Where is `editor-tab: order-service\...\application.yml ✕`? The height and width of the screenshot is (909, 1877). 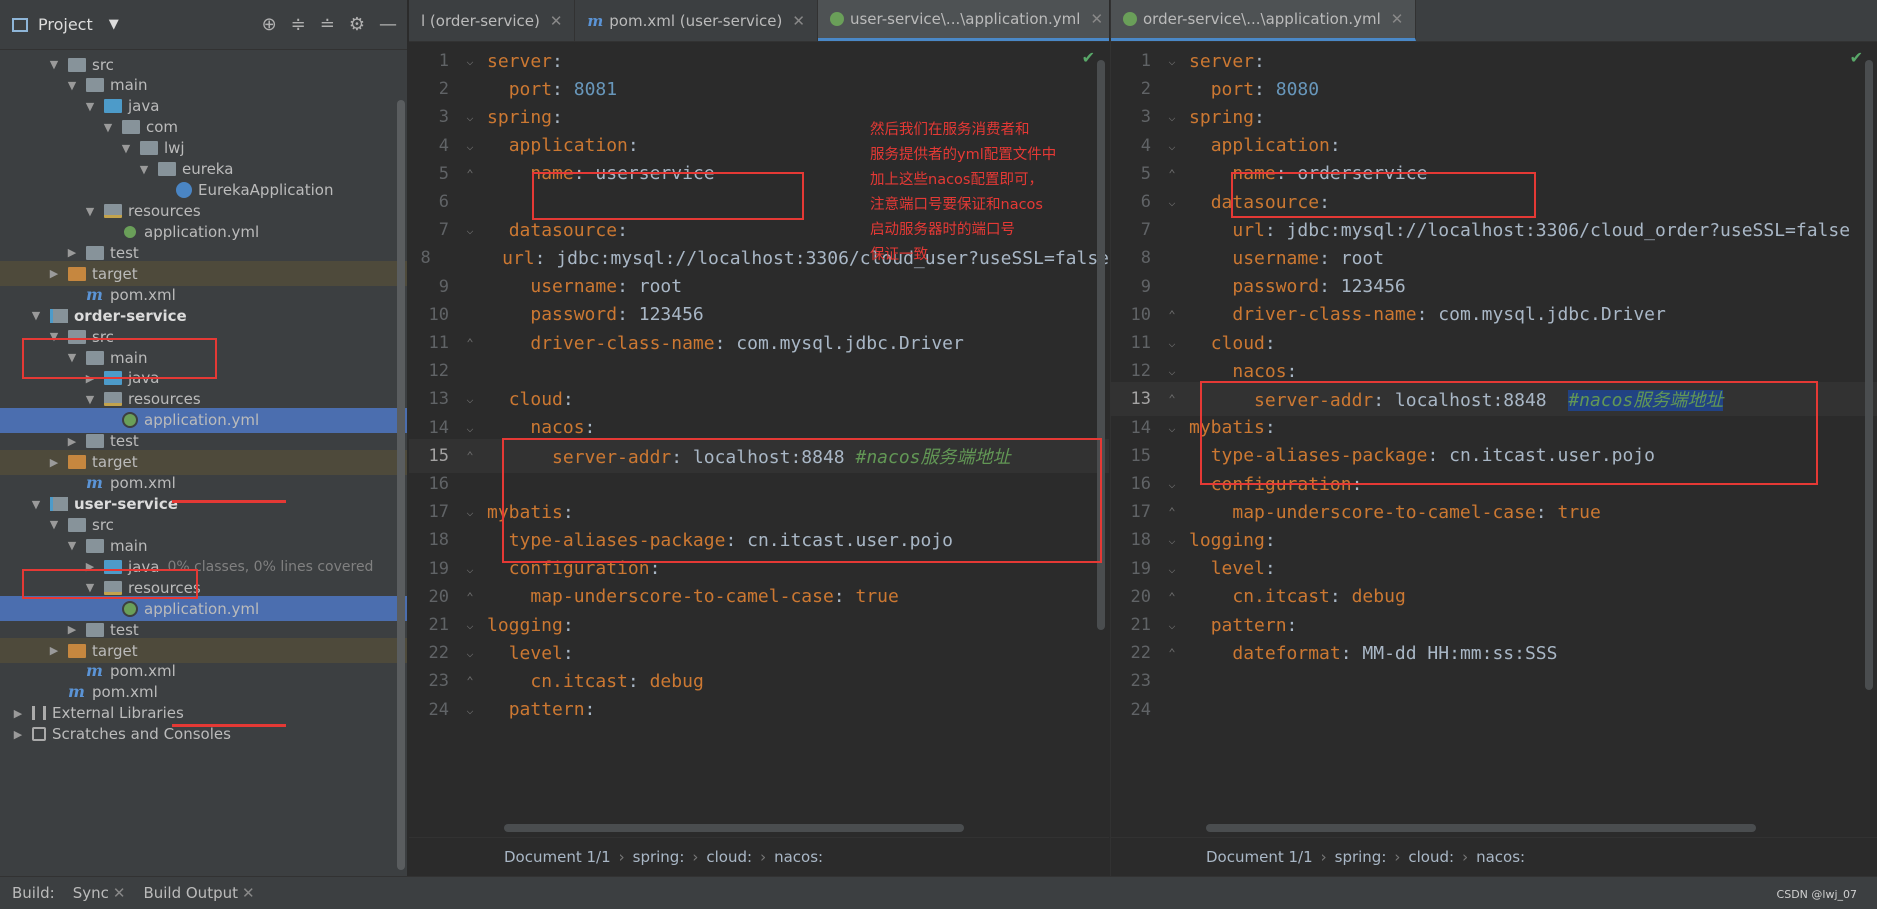 editor-tab: order-service\...\application.yml ✕ is located at coordinates (1264, 20).